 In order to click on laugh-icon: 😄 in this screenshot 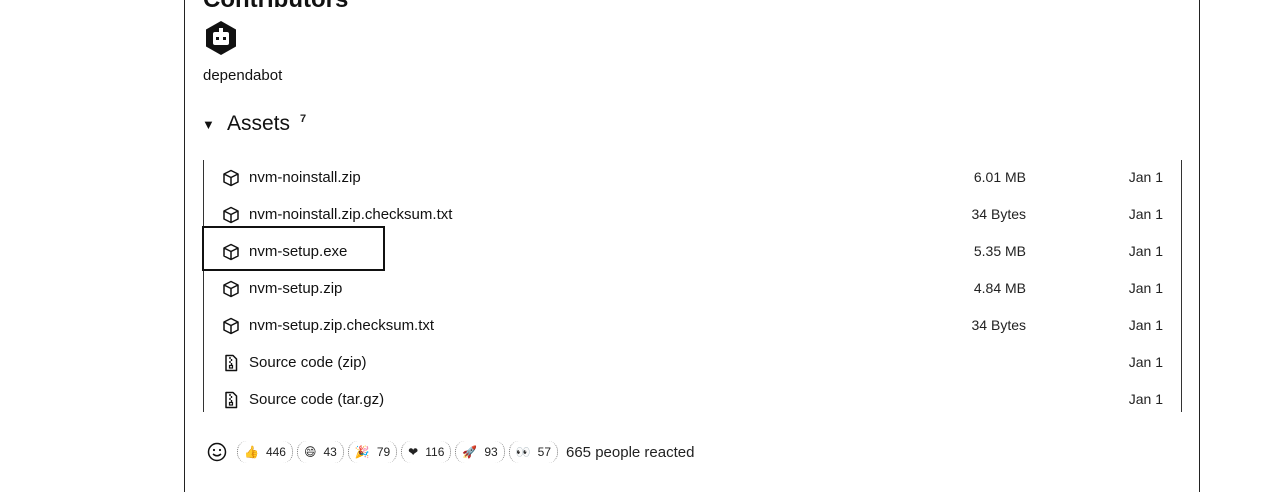, I will do `click(310, 452)`.